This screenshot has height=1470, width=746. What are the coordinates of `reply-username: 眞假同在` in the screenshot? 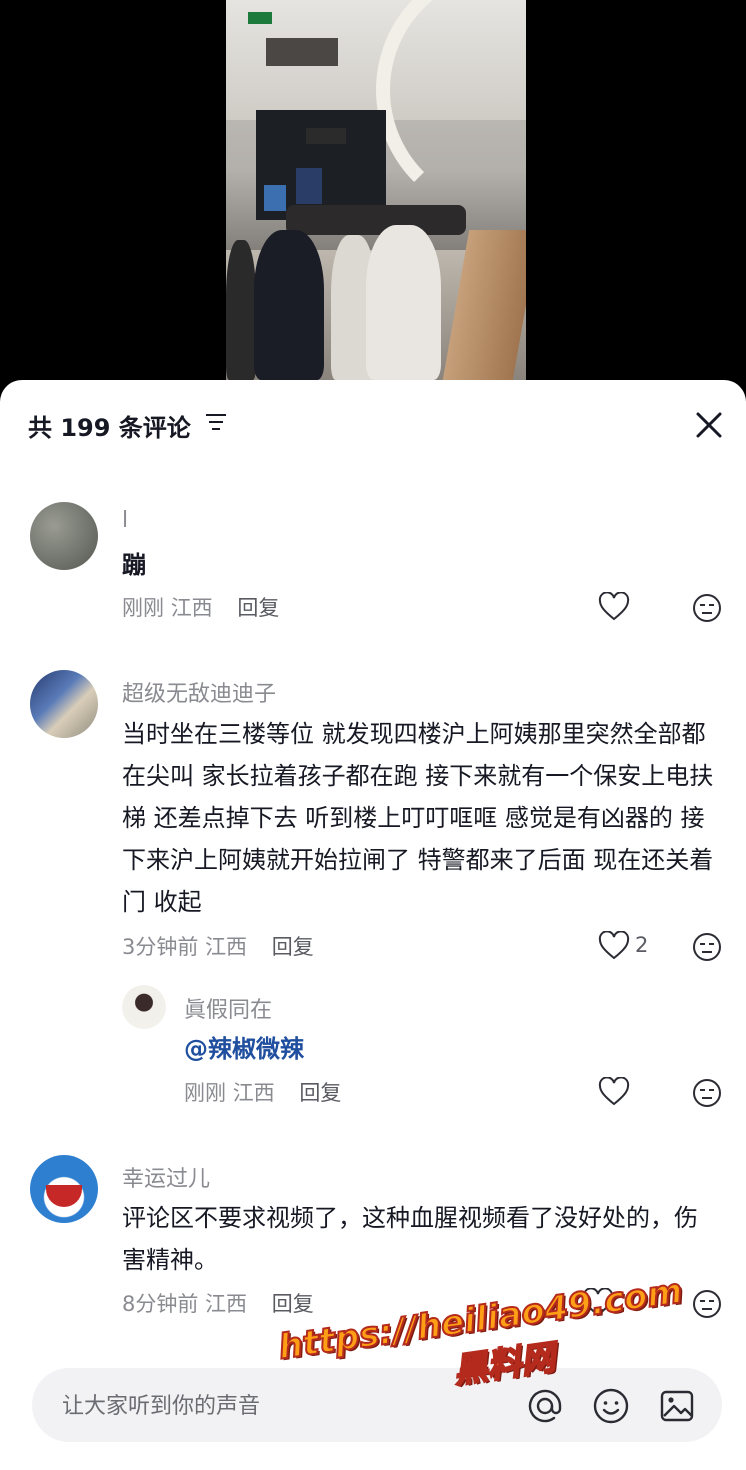 It's located at (228, 1008).